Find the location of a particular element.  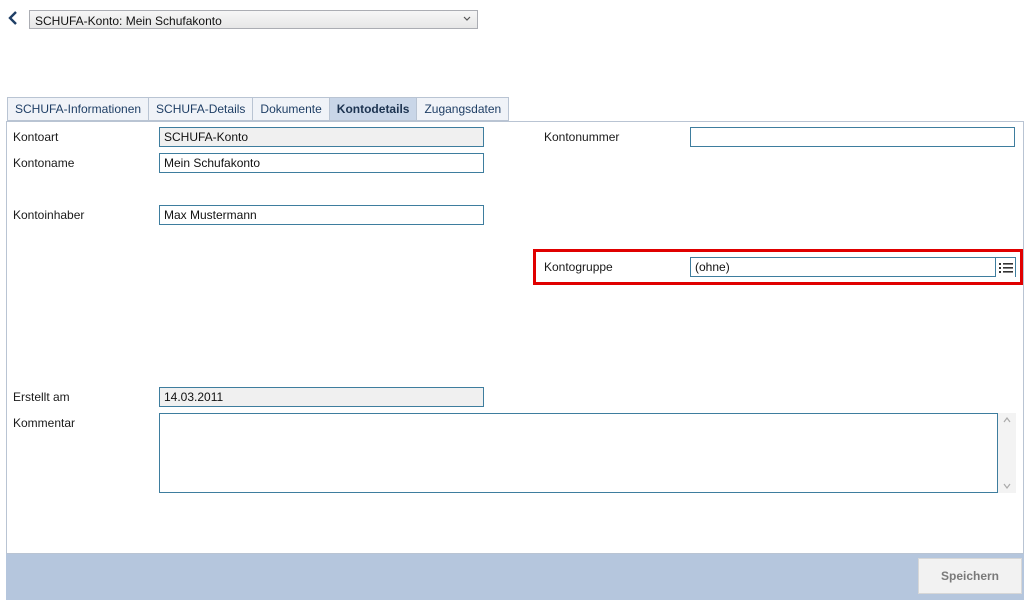

kontoinhaber-label: Kontoinhaber is located at coordinates (49, 215).